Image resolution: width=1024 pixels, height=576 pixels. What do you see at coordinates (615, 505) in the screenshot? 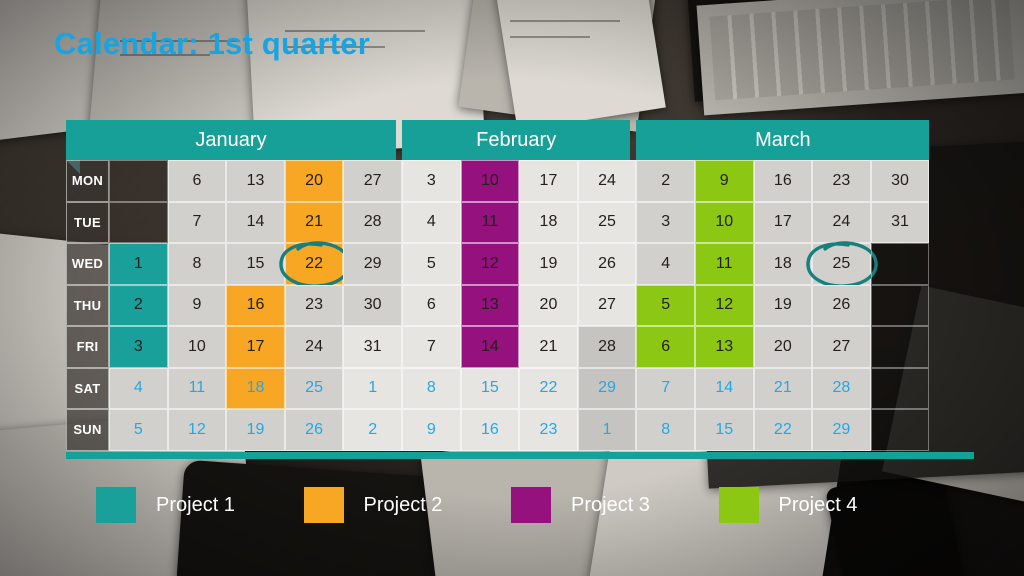
I see `legend-item-project-3: Project 3` at bounding box center [615, 505].